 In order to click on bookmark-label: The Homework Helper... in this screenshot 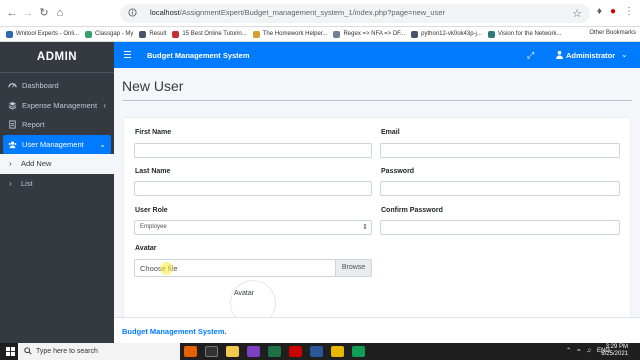, I will do `click(295, 34)`.